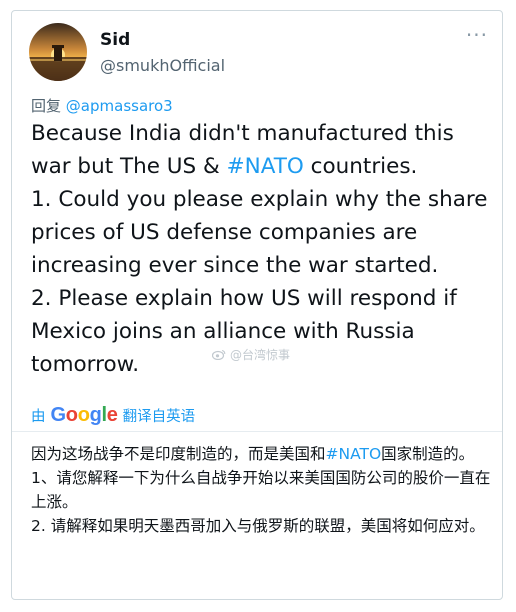 The width and height of the screenshot is (516, 612). I want to click on translated-line-1-after: 国家制造的。, so click(428, 454).